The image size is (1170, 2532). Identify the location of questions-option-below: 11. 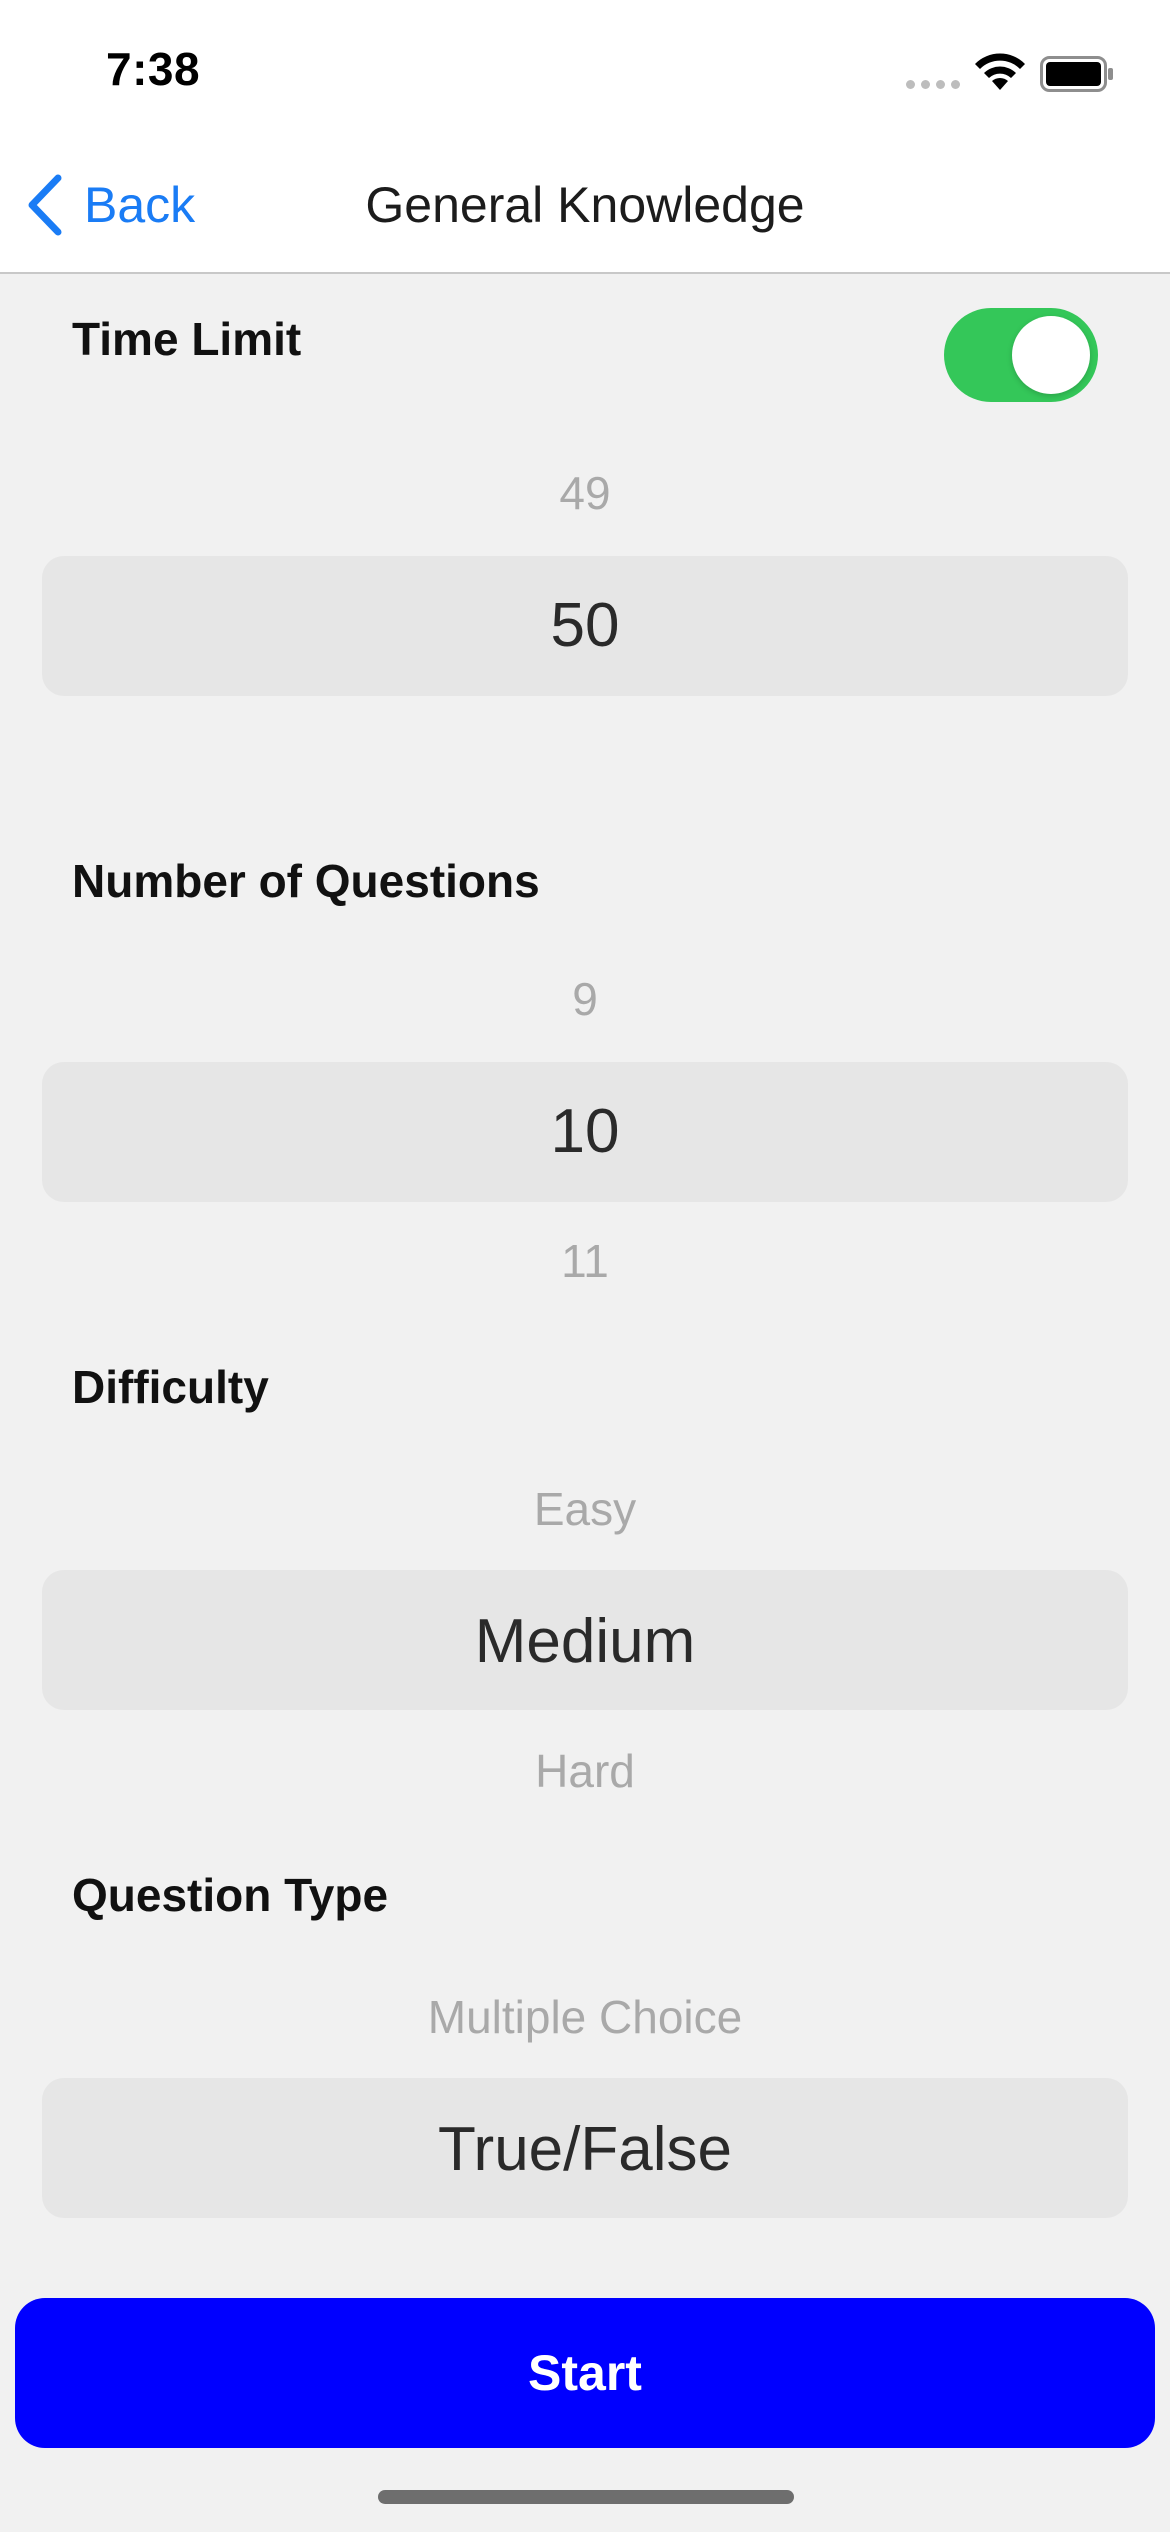
(585, 1261).